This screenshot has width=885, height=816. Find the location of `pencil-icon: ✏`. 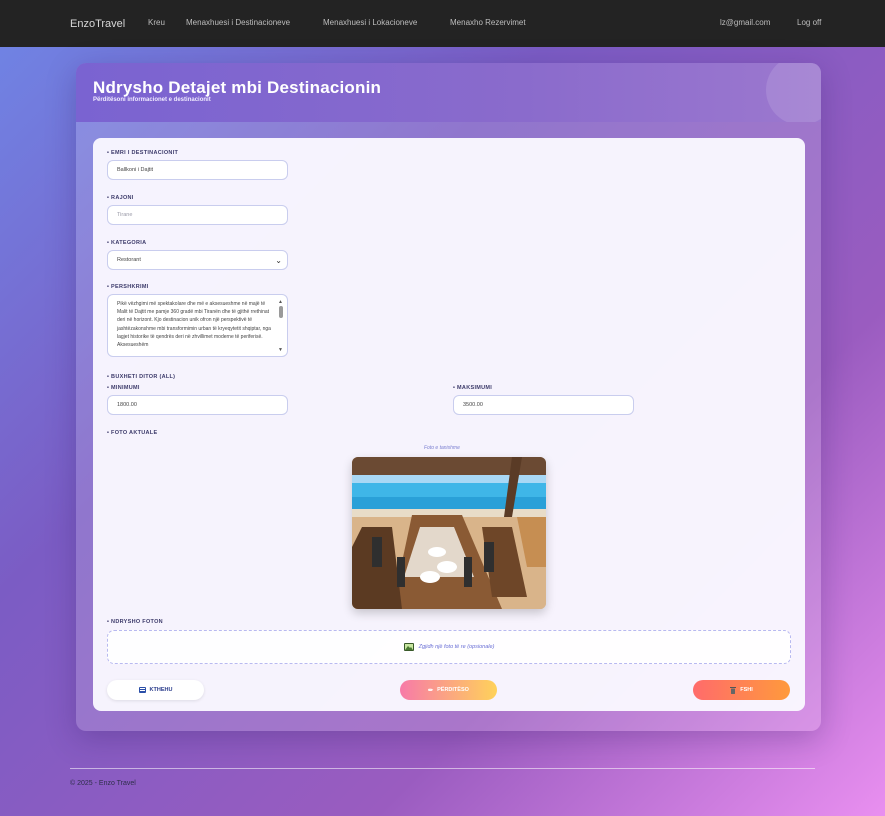

pencil-icon: ✏ is located at coordinates (431, 690).